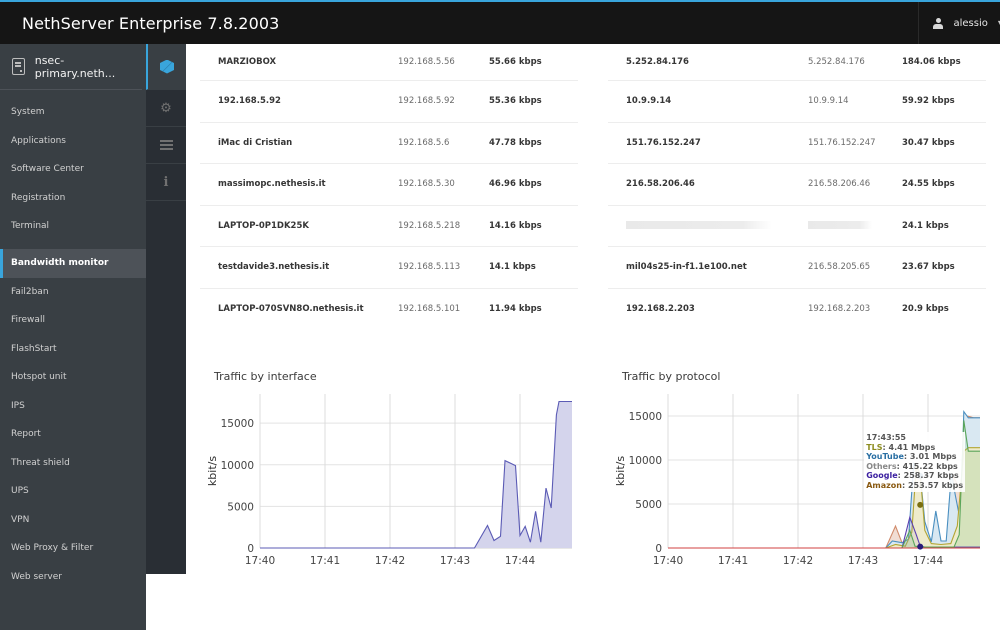 The image size is (1000, 630). I want to click on cell-ip: 216.58.205.65, so click(839, 267).